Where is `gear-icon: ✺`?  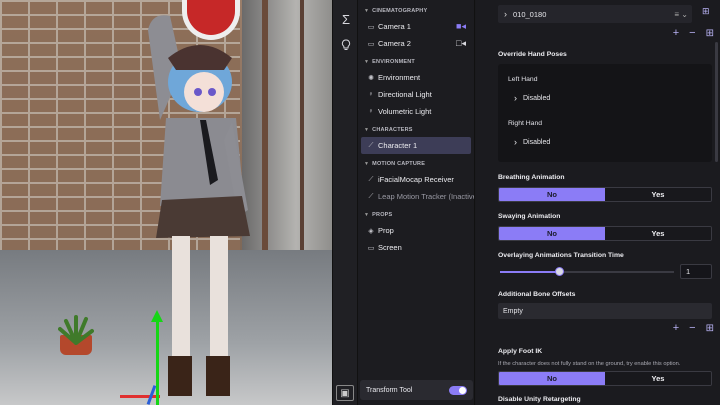
gear-icon: ✺ is located at coordinates (371, 78).